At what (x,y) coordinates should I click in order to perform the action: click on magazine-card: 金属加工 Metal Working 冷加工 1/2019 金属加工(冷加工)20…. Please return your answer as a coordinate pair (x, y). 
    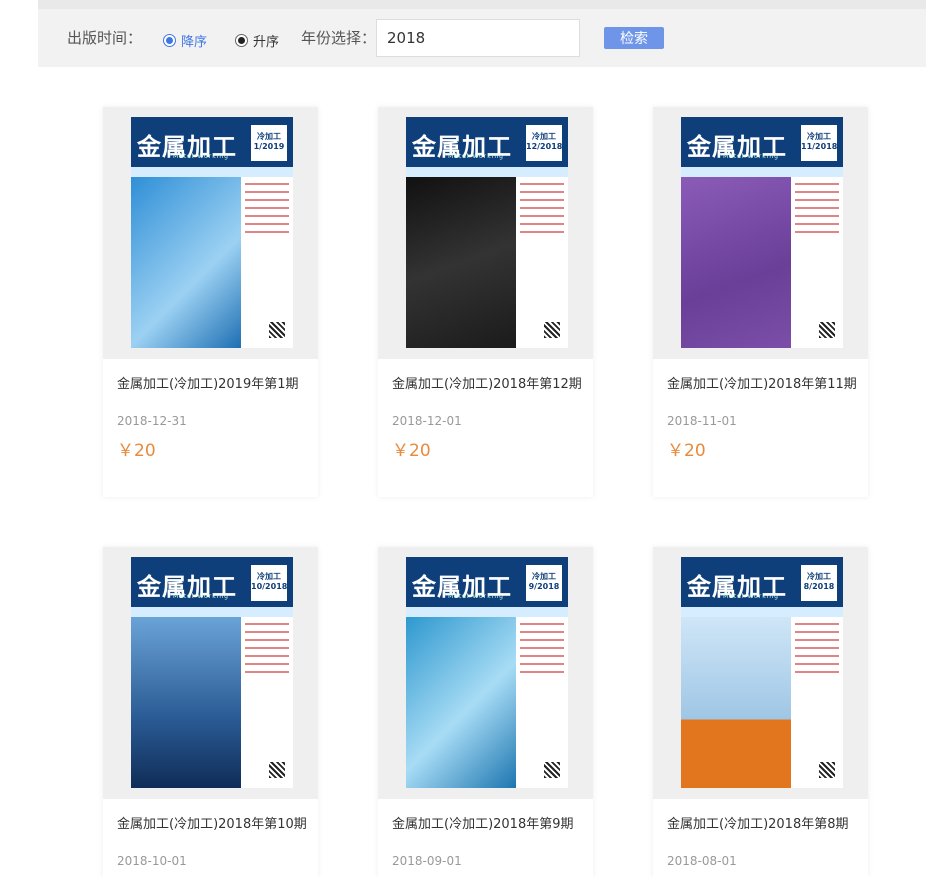
    Looking at the image, I should click on (210, 302).